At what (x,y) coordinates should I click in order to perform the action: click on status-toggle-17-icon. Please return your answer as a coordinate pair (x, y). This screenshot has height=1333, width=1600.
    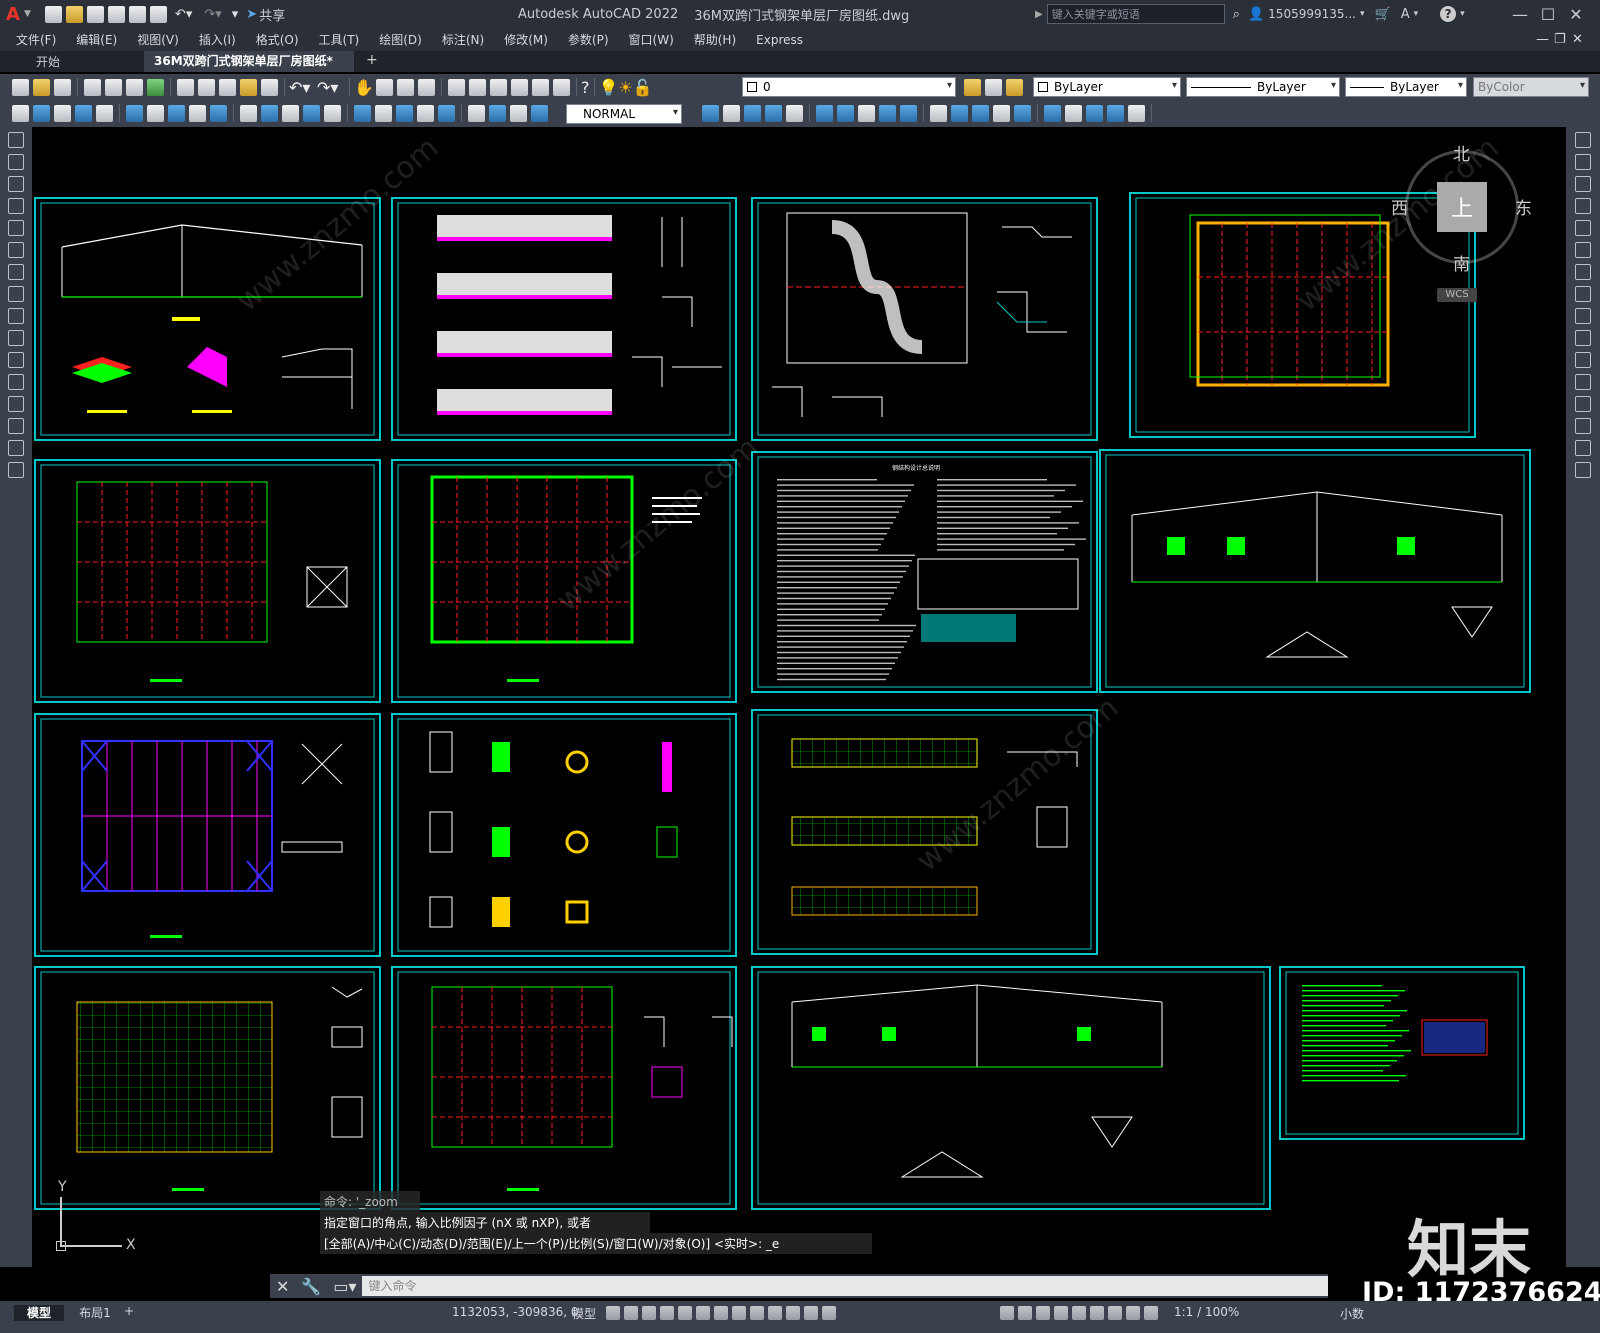
    Looking at the image, I should click on (1079, 1313).